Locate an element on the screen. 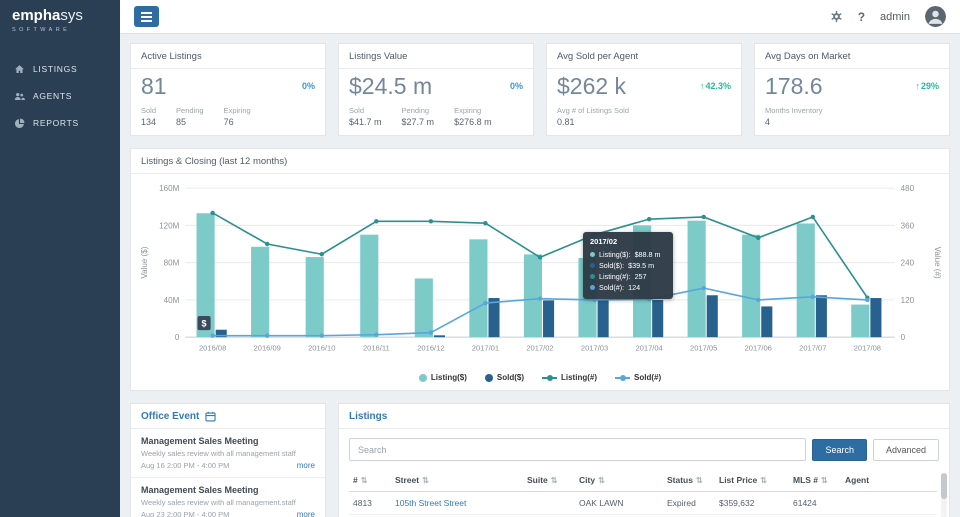  advanced-button: Advanced is located at coordinates (905, 449).